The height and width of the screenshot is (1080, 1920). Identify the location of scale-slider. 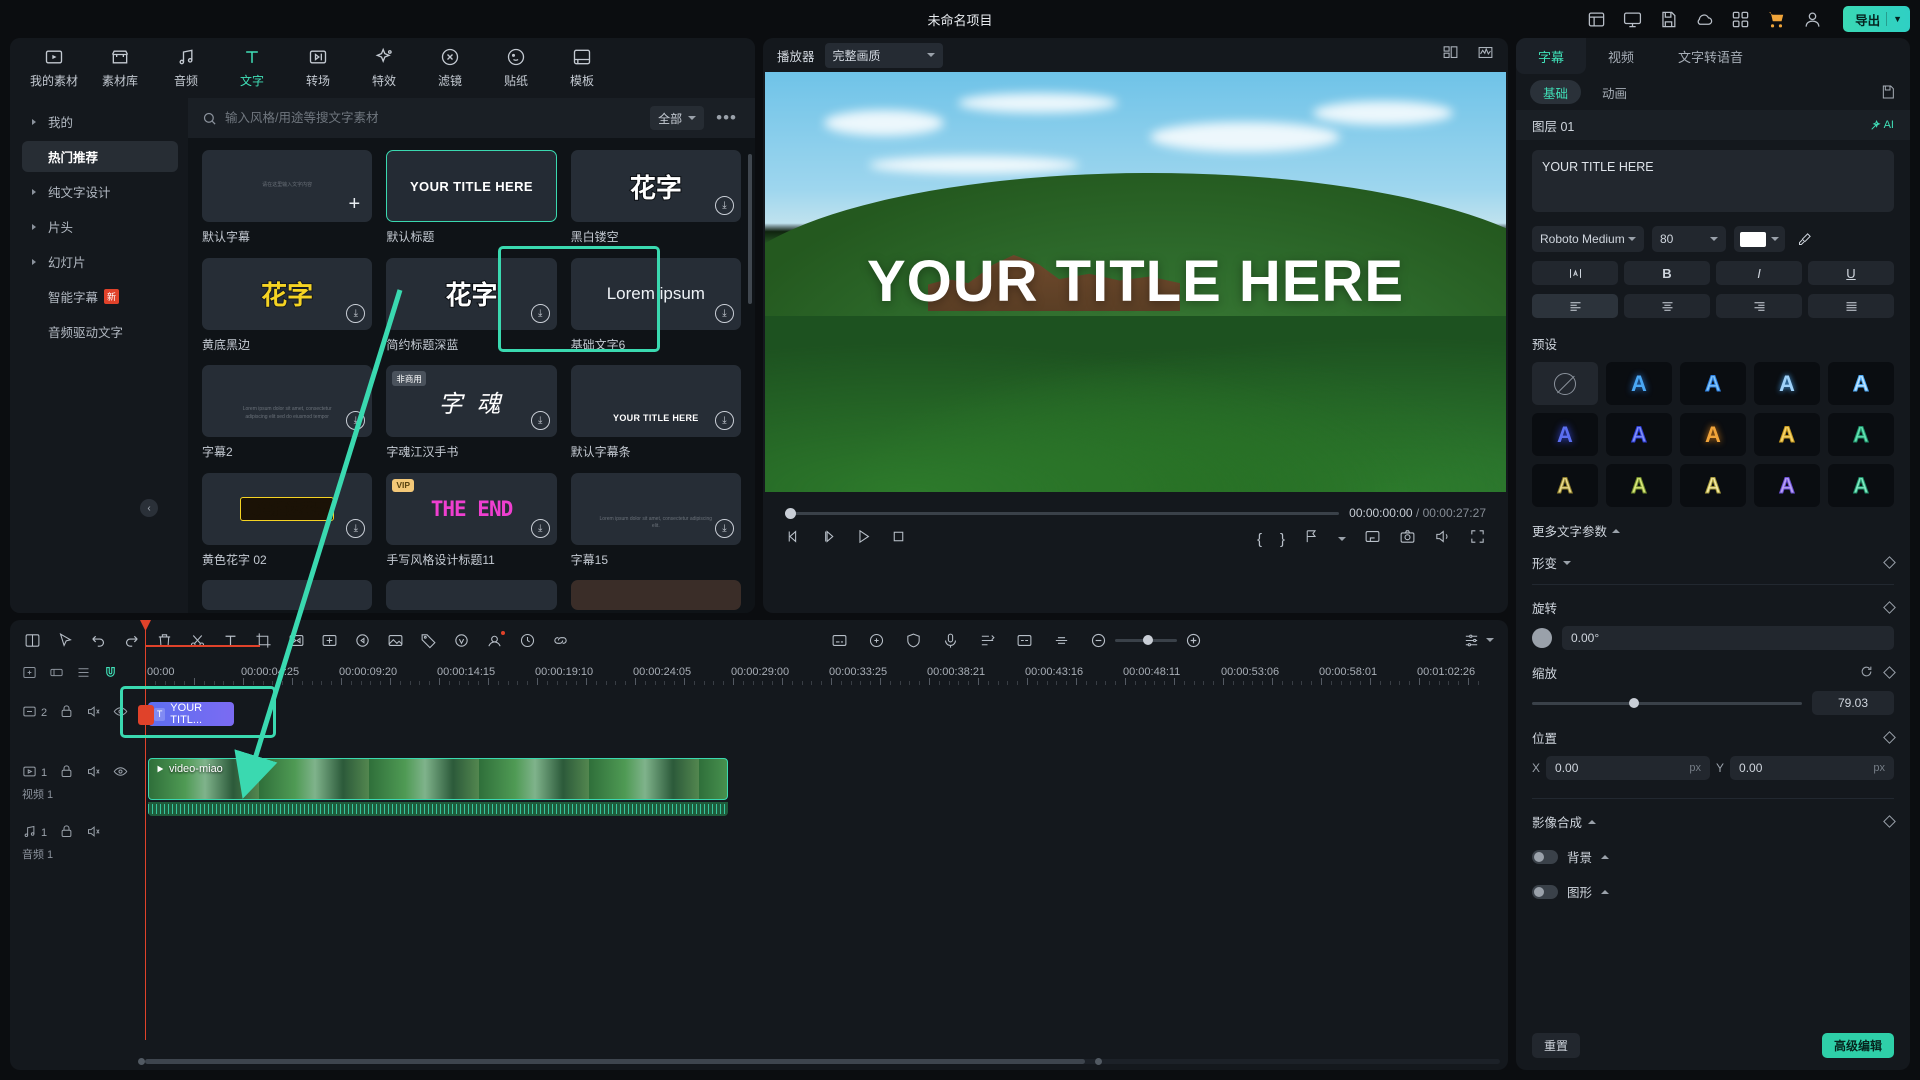
(1667, 702).